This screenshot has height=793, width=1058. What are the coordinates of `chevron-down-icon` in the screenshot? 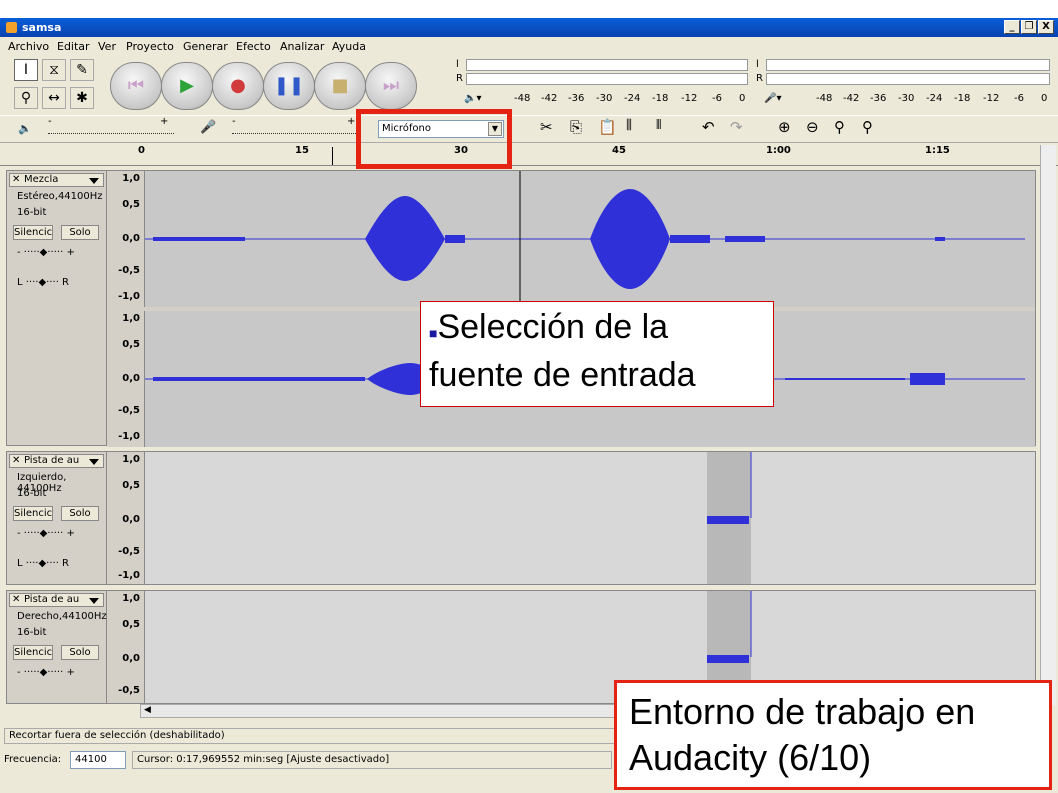 It's located at (94, 462).